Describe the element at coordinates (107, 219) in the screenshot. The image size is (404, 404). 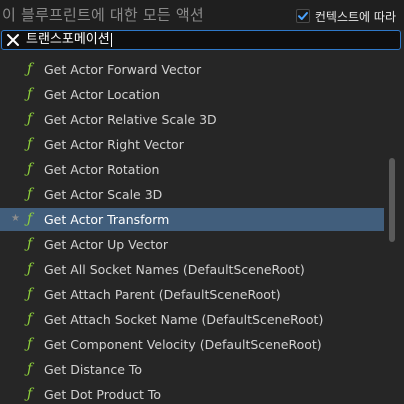
I see `action-label: Get Actor Transform` at that location.